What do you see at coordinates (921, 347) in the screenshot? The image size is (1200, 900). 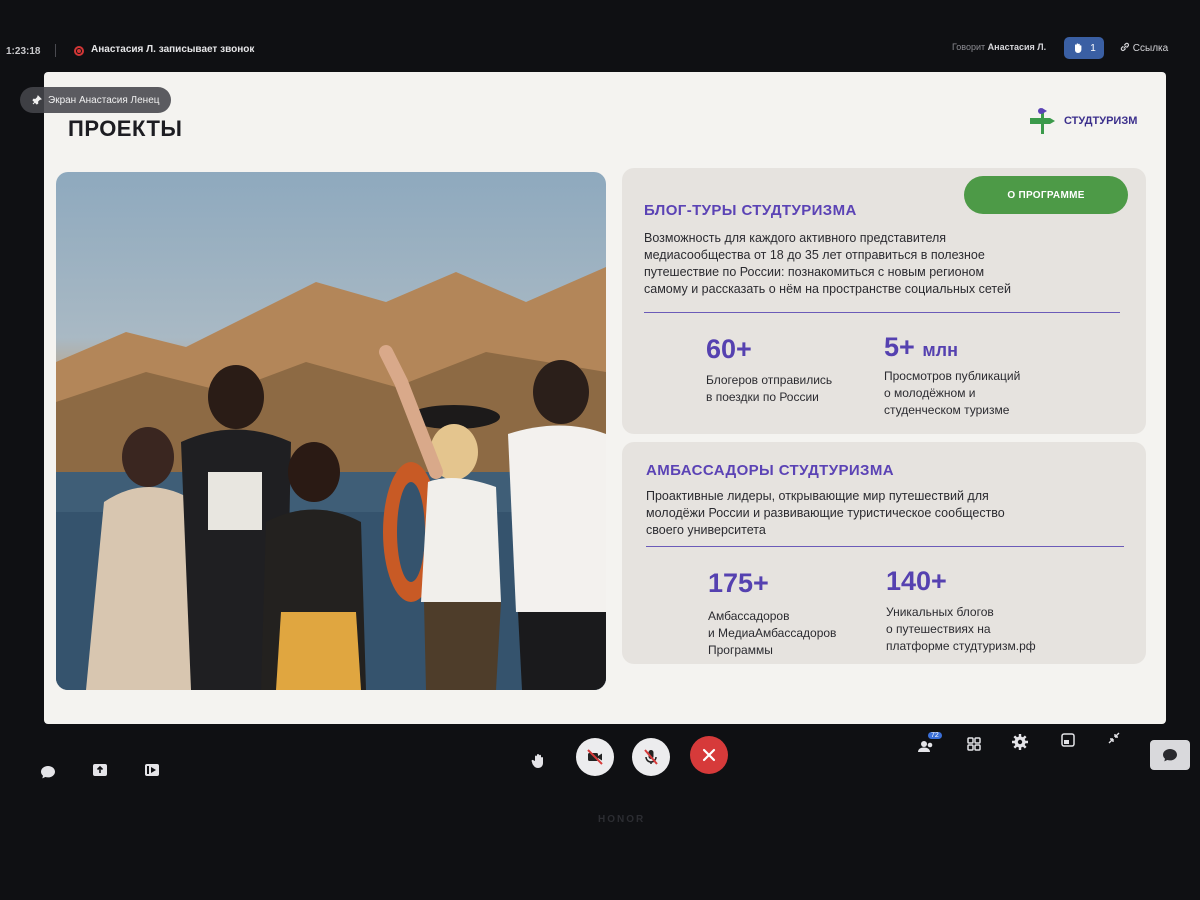 I see `stat-views-value: 5+ млн` at bounding box center [921, 347].